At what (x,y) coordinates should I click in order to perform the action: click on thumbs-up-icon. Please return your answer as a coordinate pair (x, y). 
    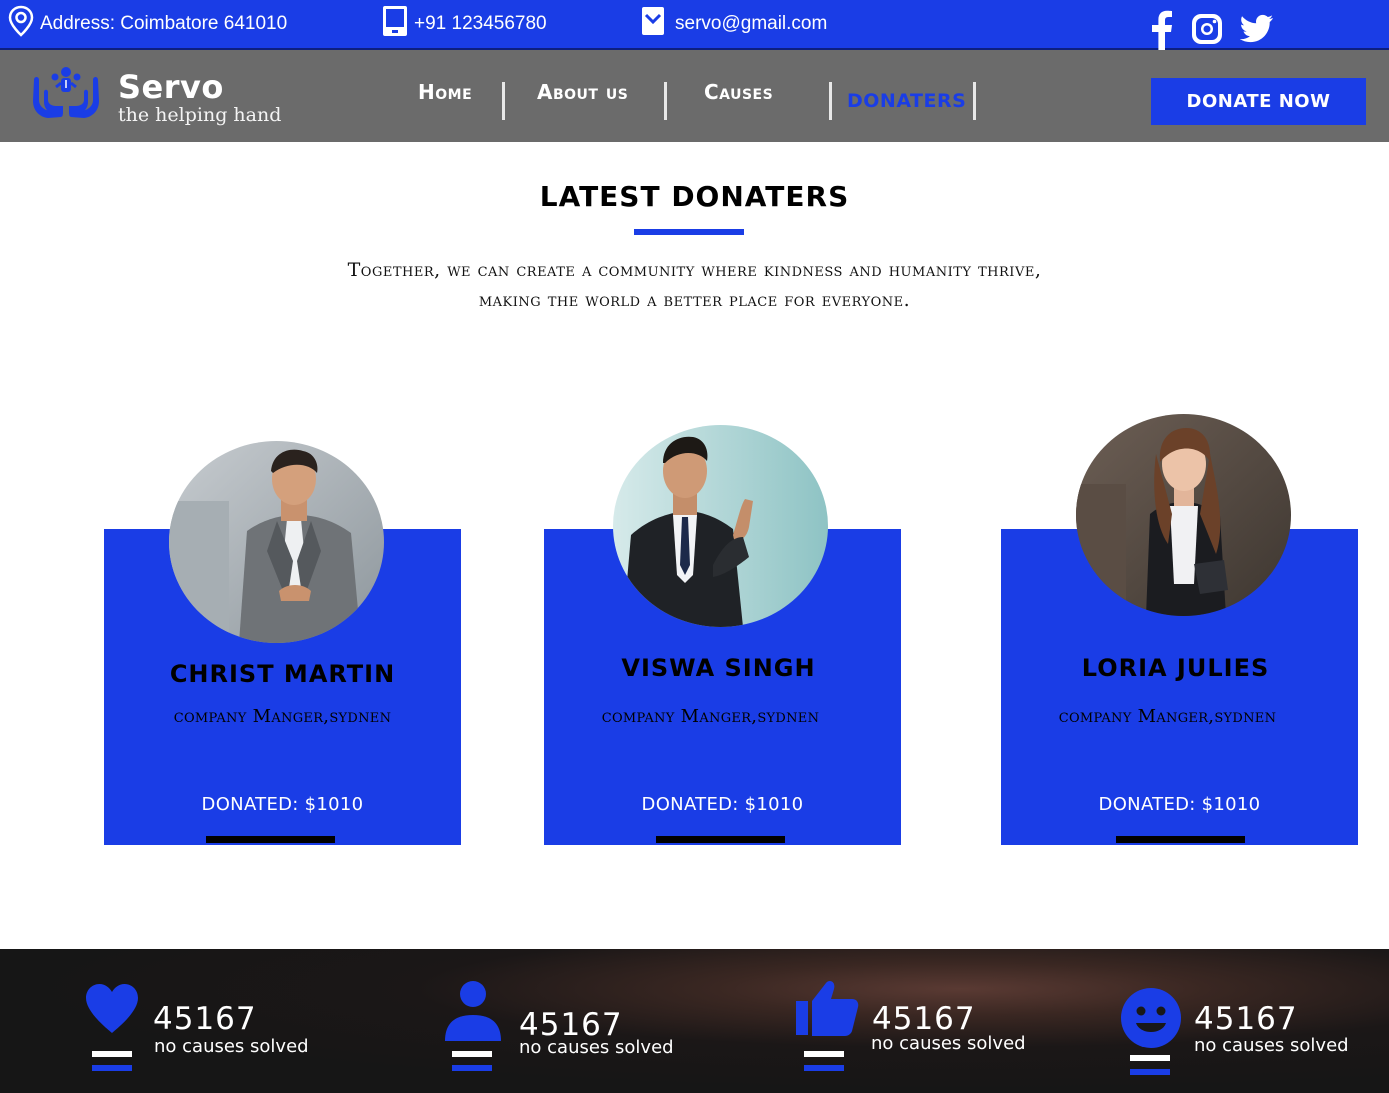
    Looking at the image, I should click on (828, 1010).